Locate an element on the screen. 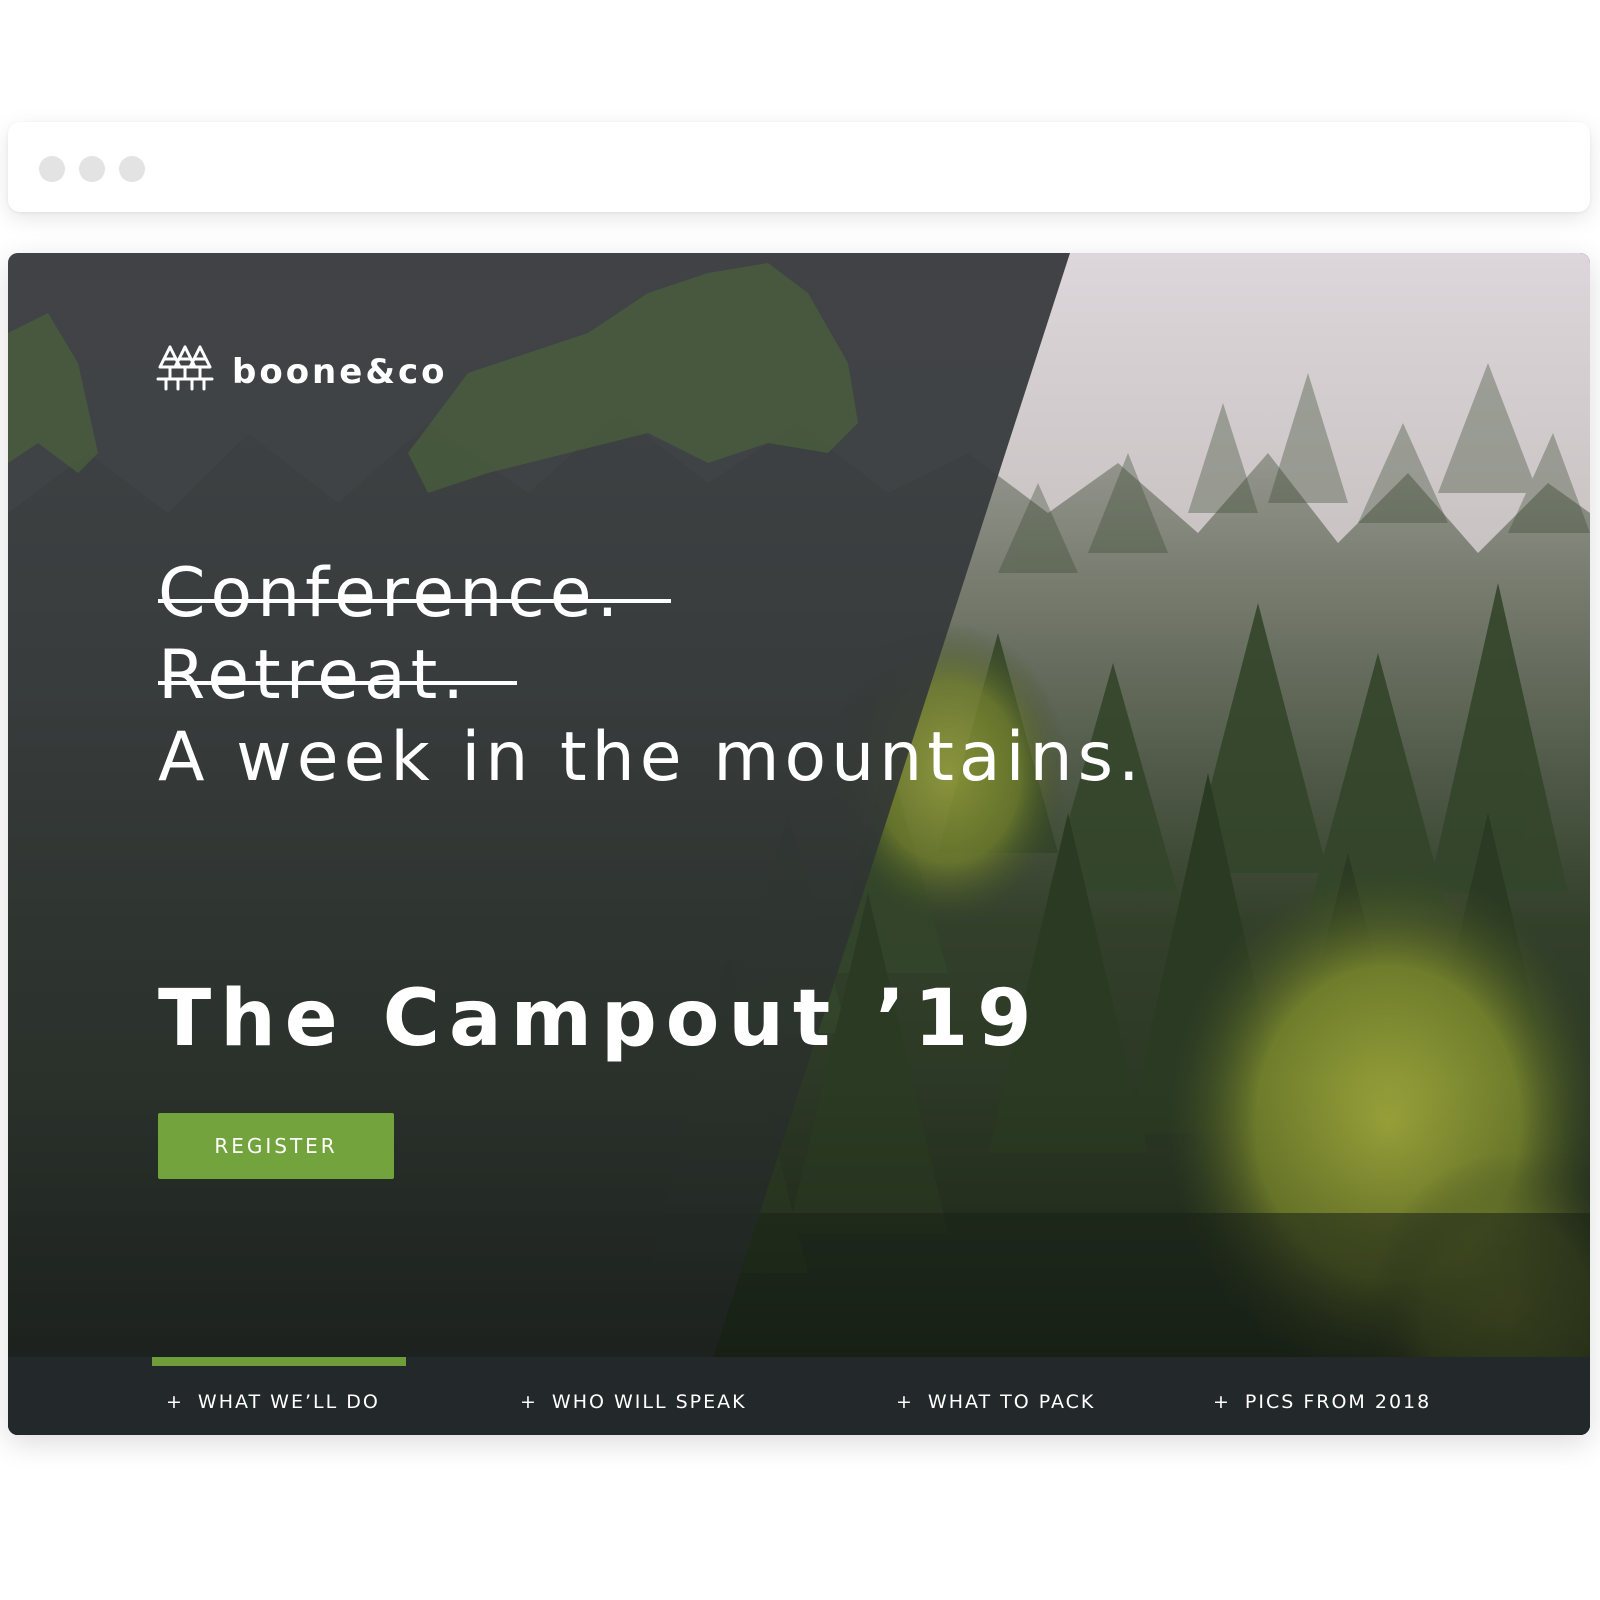 The height and width of the screenshot is (1600, 1600). browser-toolbar is located at coordinates (799, 167).